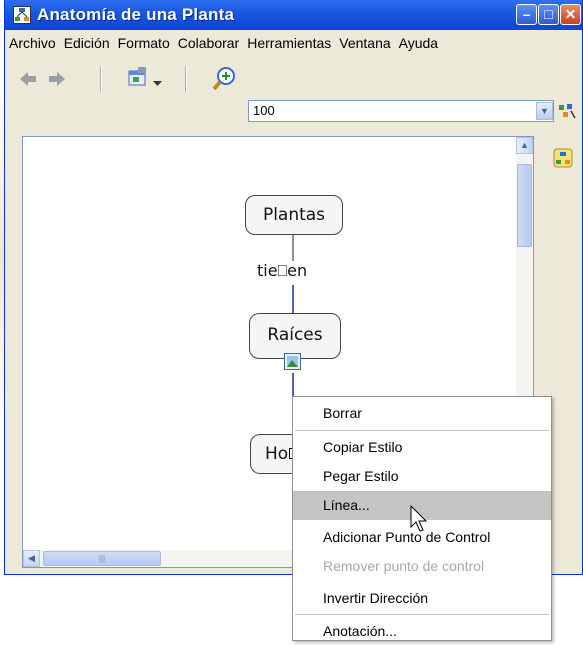  Describe the element at coordinates (524, 205) in the screenshot. I see `vertical-scroll-thumb` at that location.